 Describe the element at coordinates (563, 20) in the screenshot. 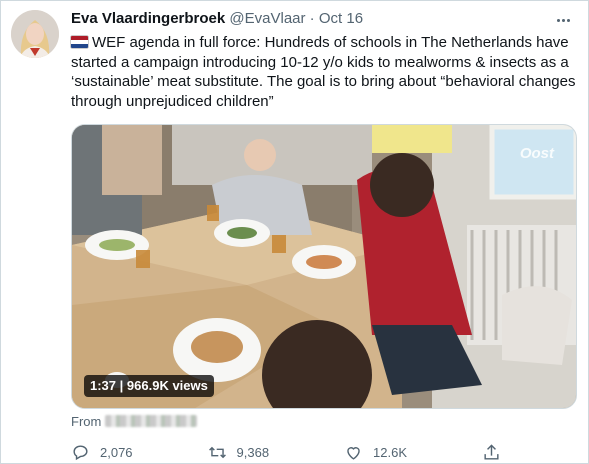

I see `more-icon` at that location.